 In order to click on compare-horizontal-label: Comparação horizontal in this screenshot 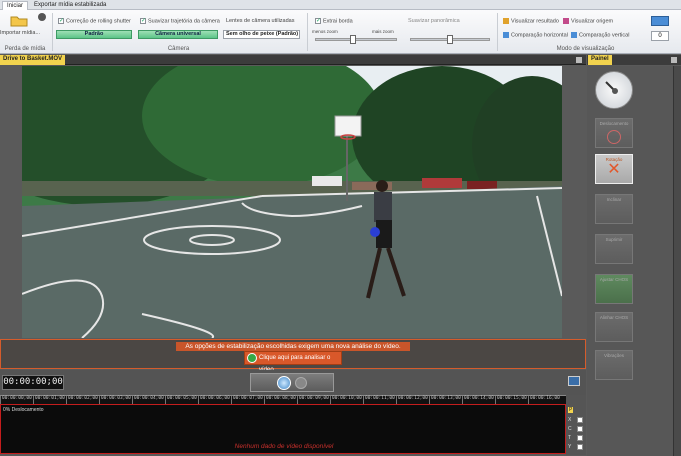, I will do `click(539, 35)`.